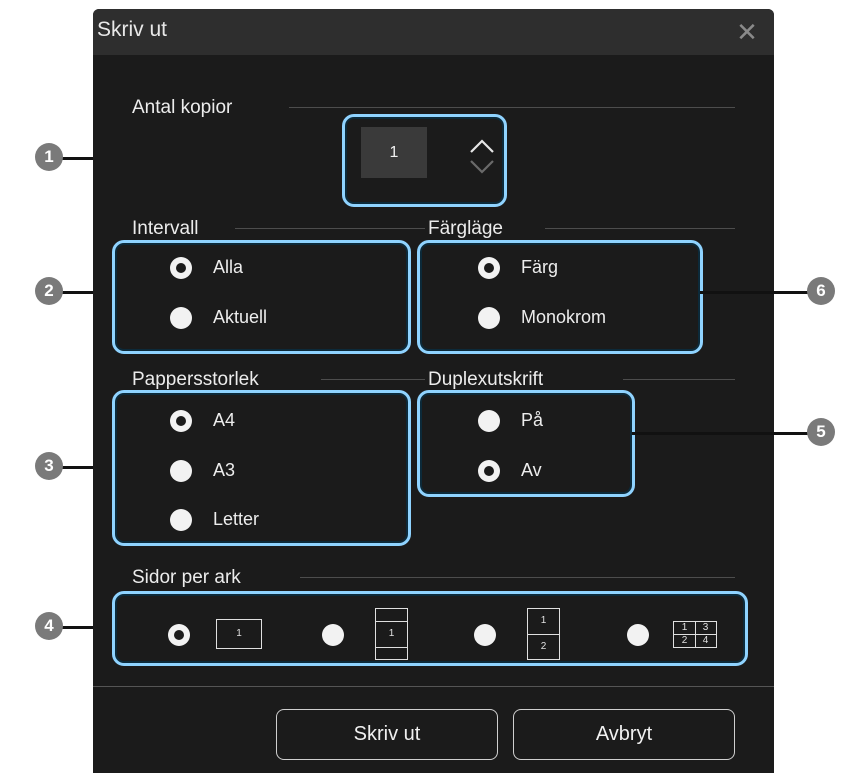  What do you see at coordinates (132, 29) in the screenshot?
I see `dialog-title: Skriv ut` at bounding box center [132, 29].